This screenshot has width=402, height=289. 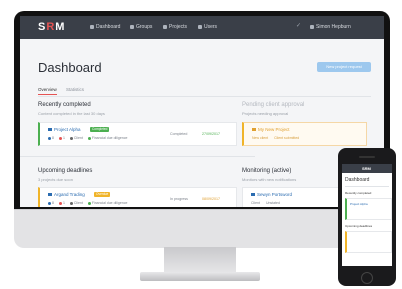 What do you see at coordinates (276, 138) in the screenshot?
I see `project-meta: New client Client submitted` at bounding box center [276, 138].